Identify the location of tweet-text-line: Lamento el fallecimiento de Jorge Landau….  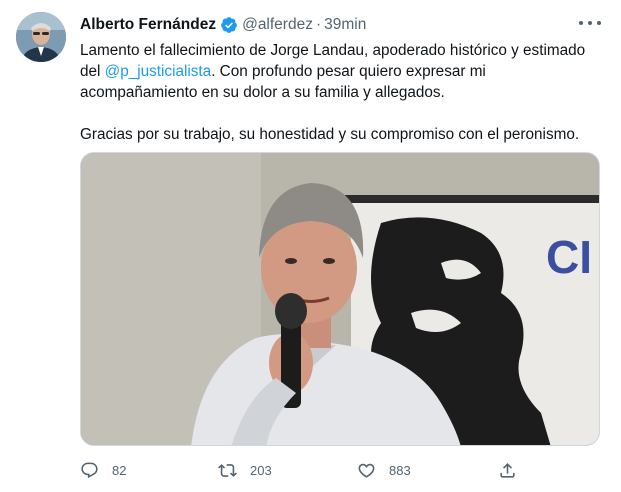
(342, 50).